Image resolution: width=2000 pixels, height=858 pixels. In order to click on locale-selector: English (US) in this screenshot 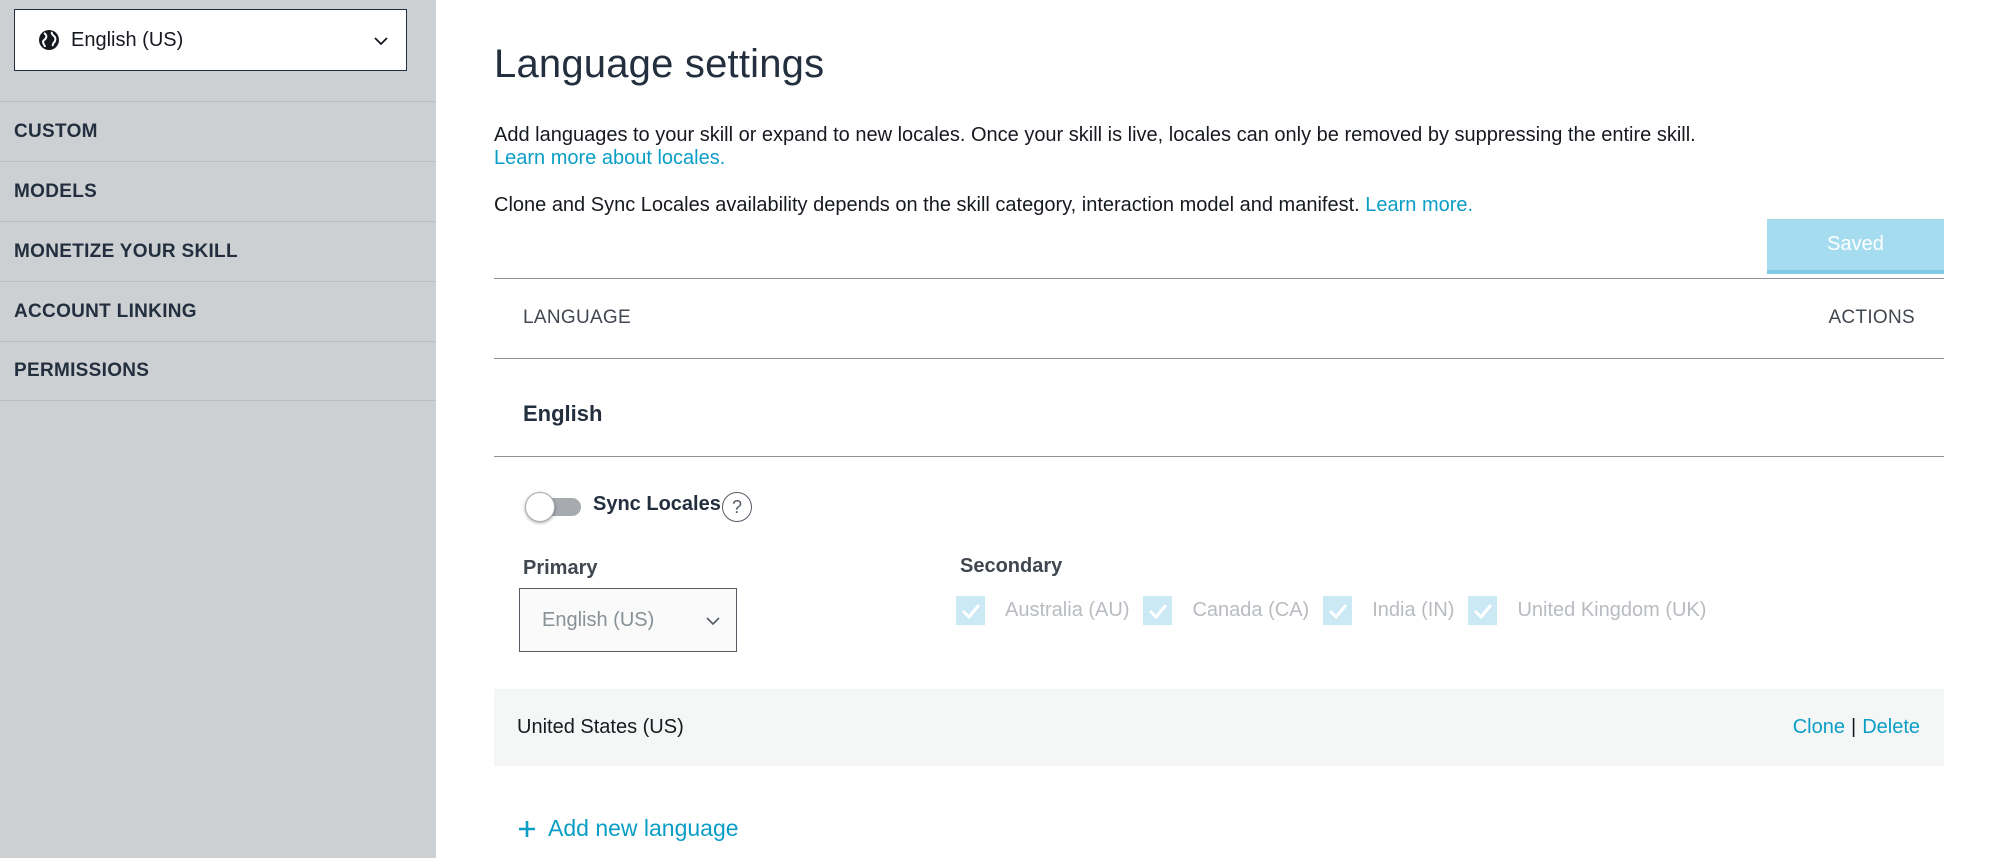, I will do `click(210, 40)`.